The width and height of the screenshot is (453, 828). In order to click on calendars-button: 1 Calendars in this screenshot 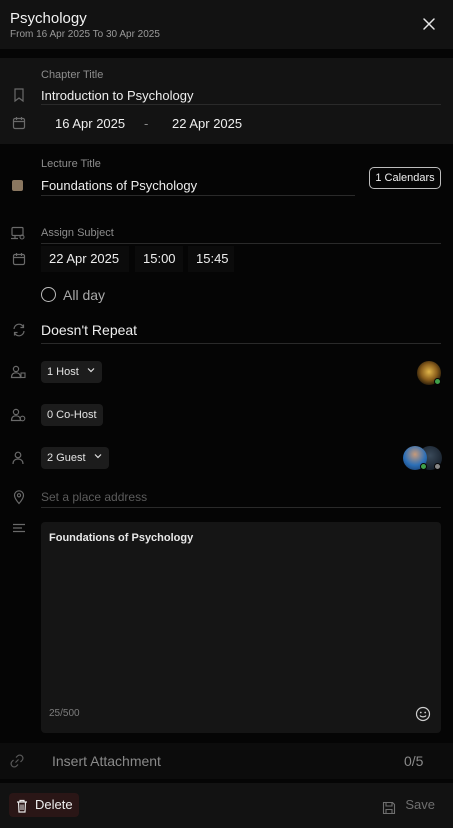, I will do `click(405, 178)`.